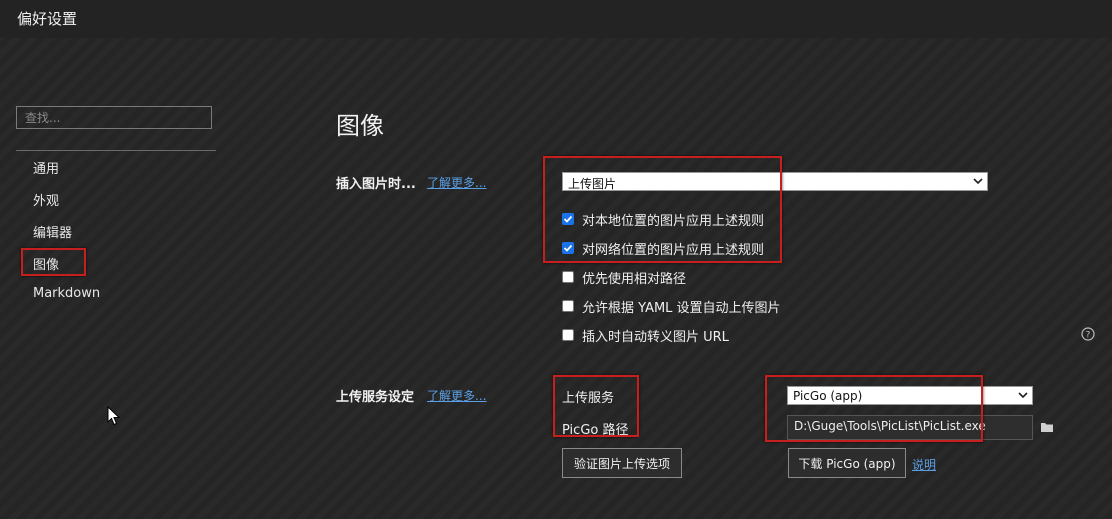 The width and height of the screenshot is (1112, 519). Describe the element at coordinates (924, 464) in the screenshot. I see `explain-link: 说明` at that location.